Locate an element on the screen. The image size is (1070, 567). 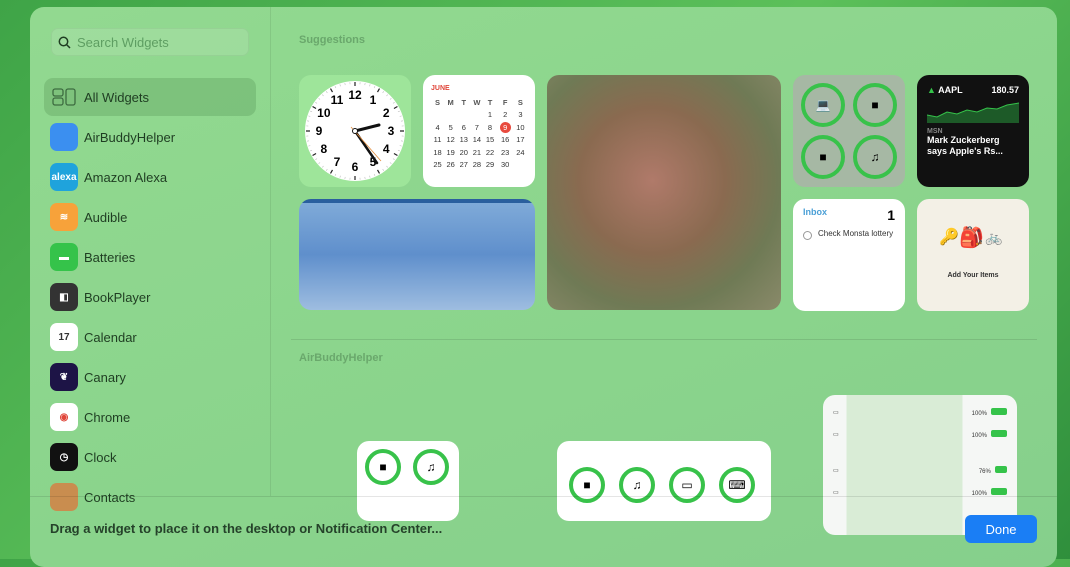
weekday-label: F is located at coordinates (505, 102).